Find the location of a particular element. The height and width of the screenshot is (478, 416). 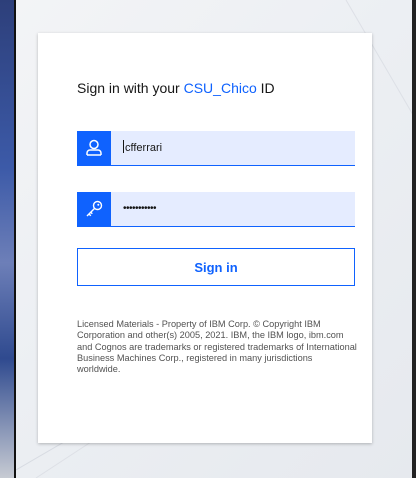

signin-heading-suffix: ID is located at coordinates (265, 88).